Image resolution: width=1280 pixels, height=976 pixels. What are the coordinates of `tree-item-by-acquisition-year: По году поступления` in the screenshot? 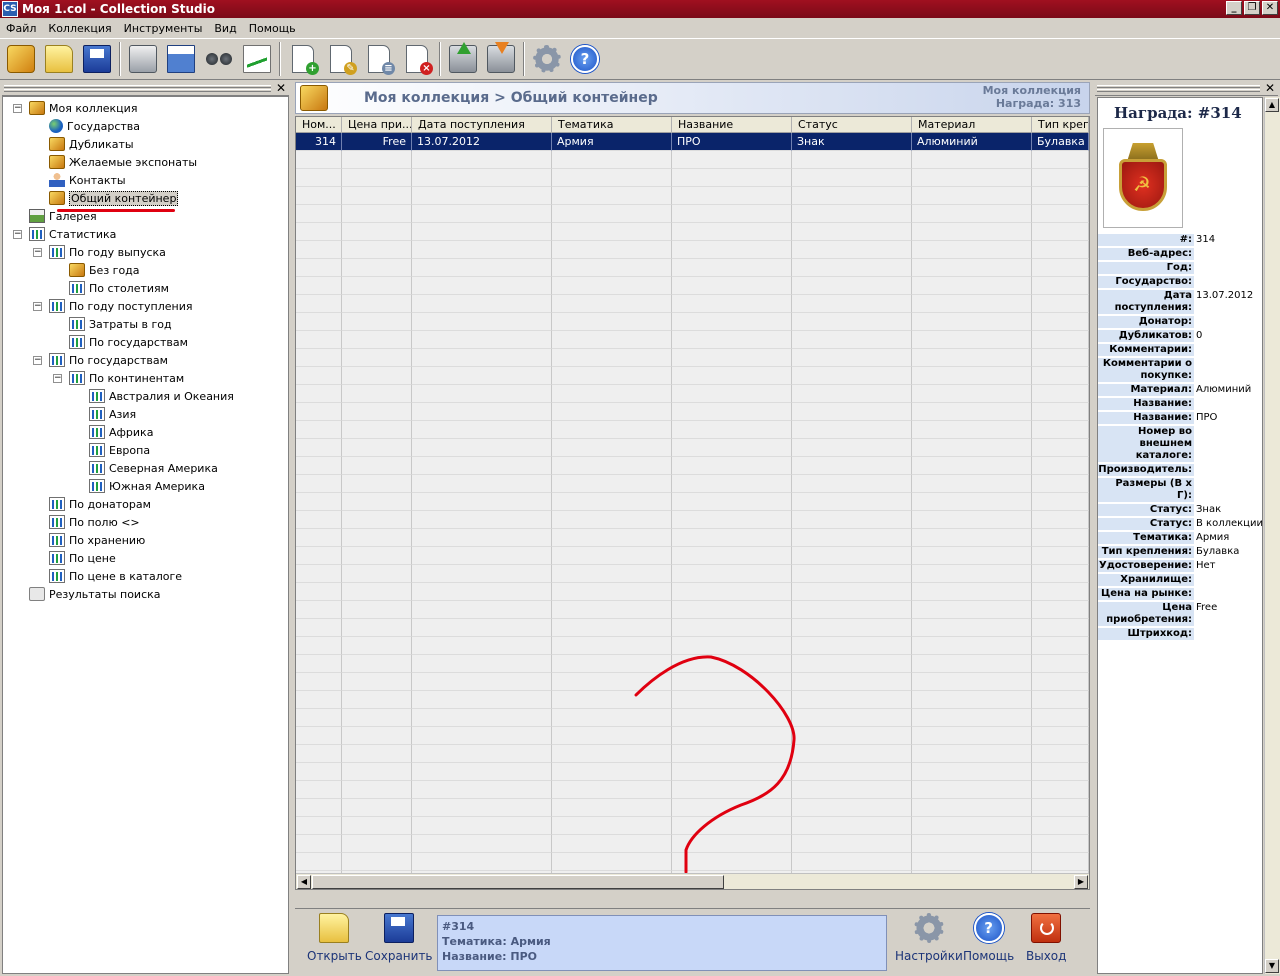 It's located at (120, 306).